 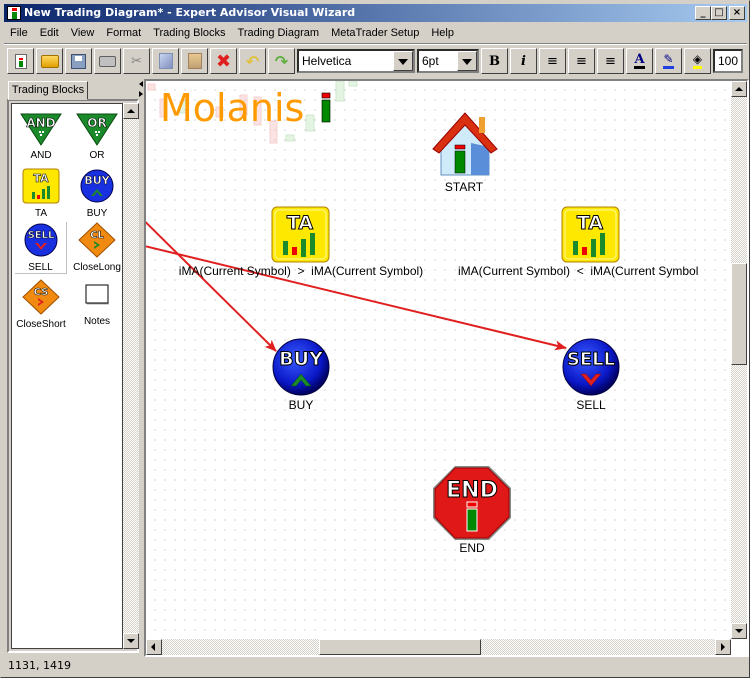 I want to click on node-label: BUY, so click(x=301, y=405).